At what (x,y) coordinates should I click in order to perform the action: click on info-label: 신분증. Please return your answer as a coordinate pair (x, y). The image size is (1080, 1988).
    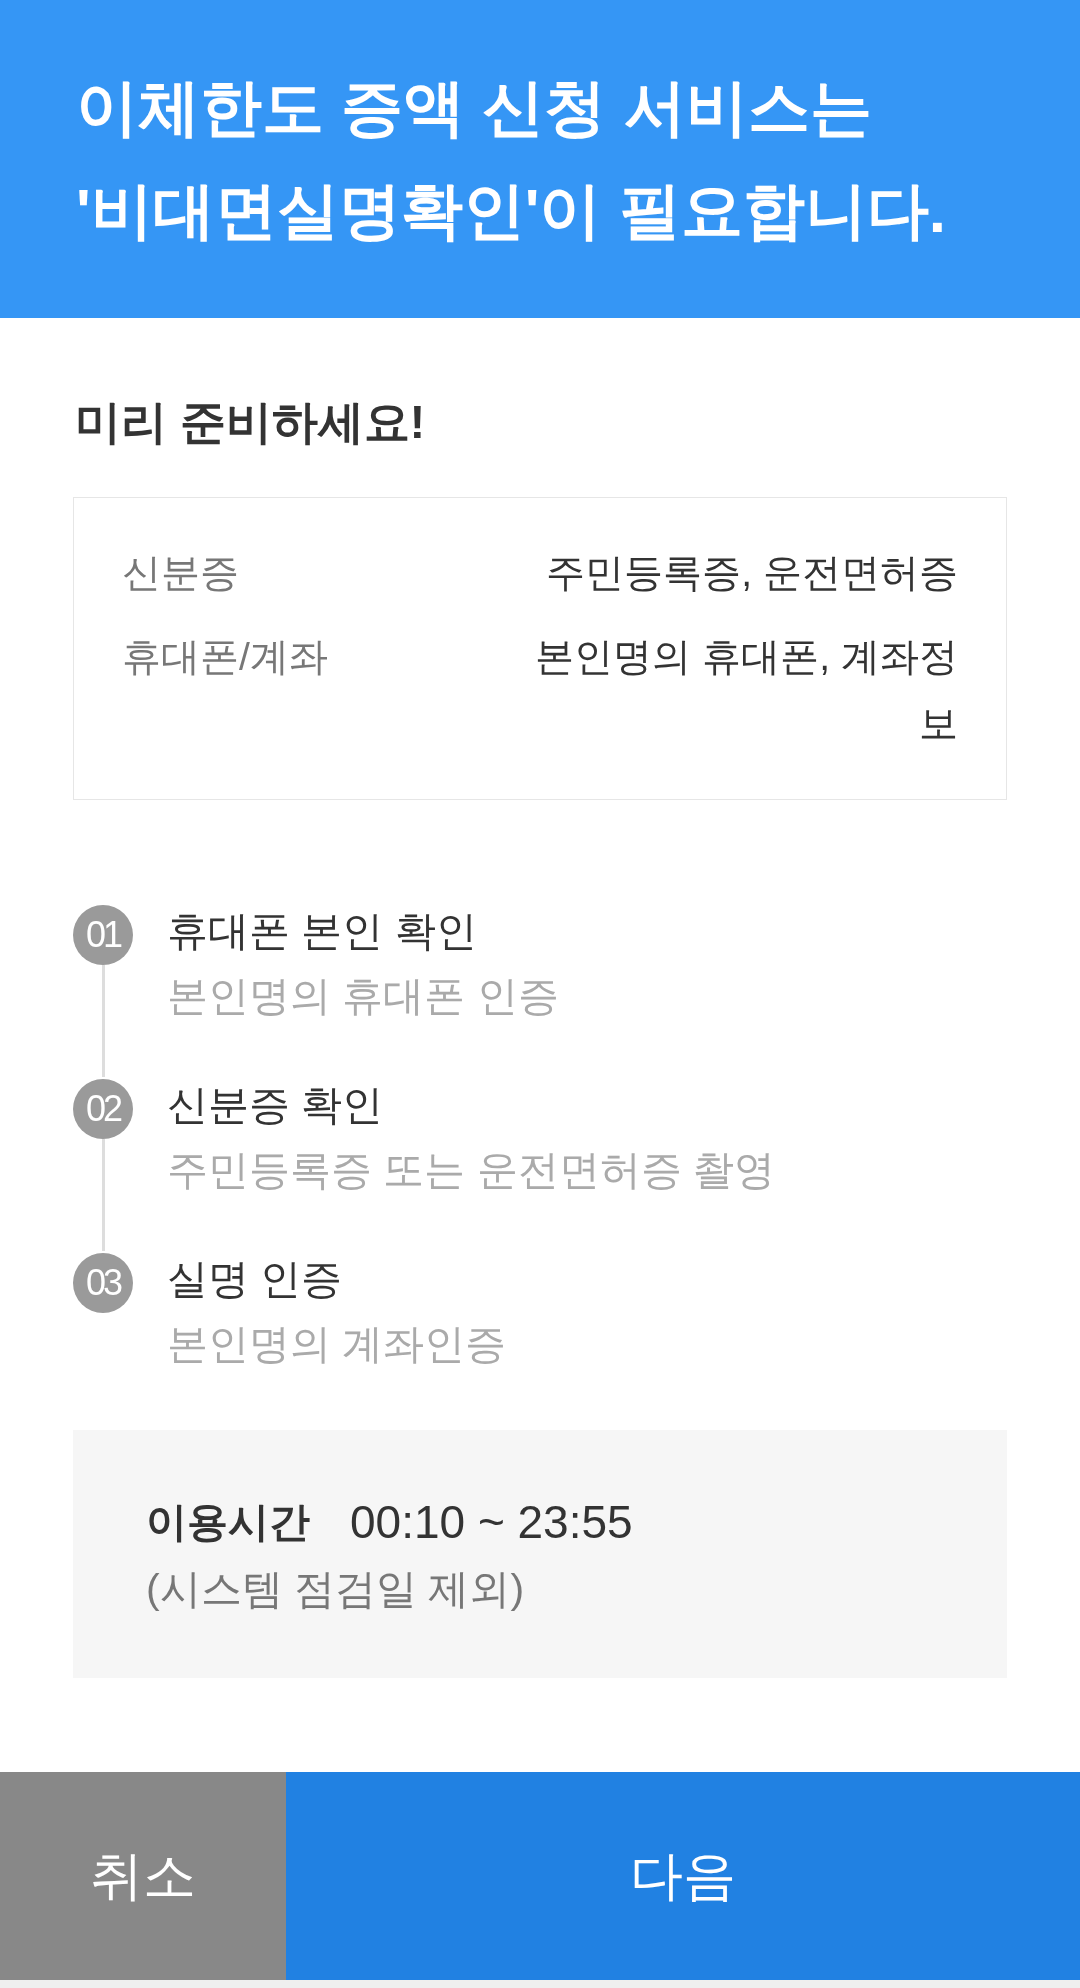
    Looking at the image, I should click on (180, 573).